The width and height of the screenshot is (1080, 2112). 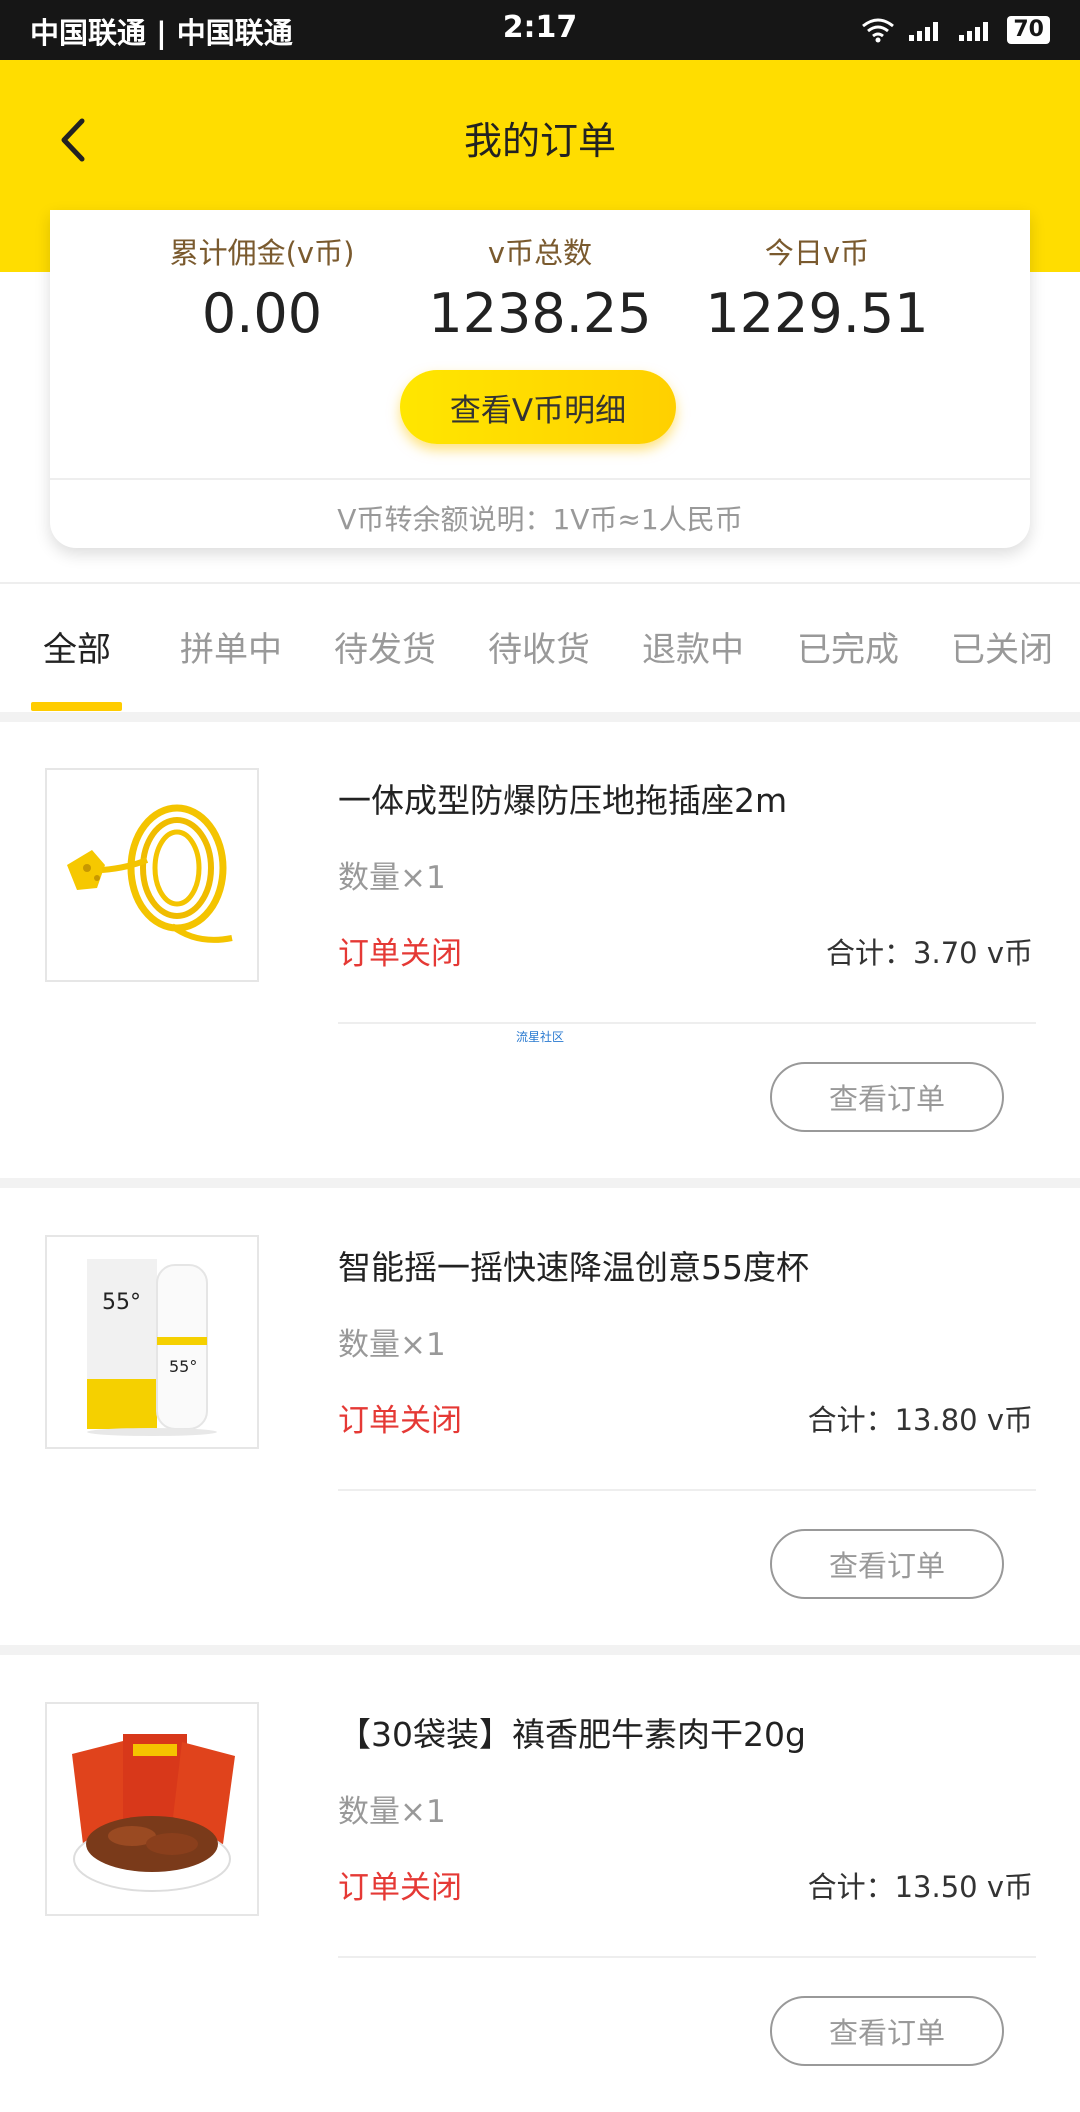 I want to click on extension-cord-image, so click(x=150, y=873).